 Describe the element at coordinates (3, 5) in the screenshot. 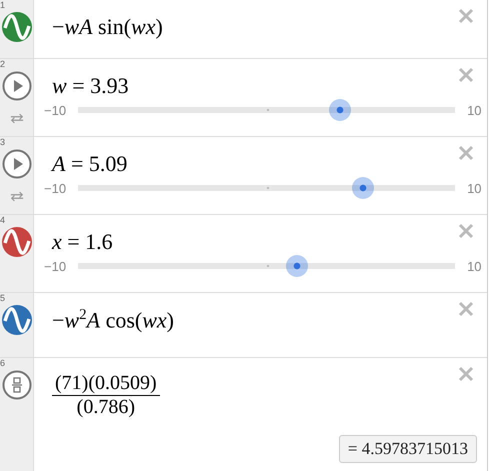

I see `row-number: 1` at that location.